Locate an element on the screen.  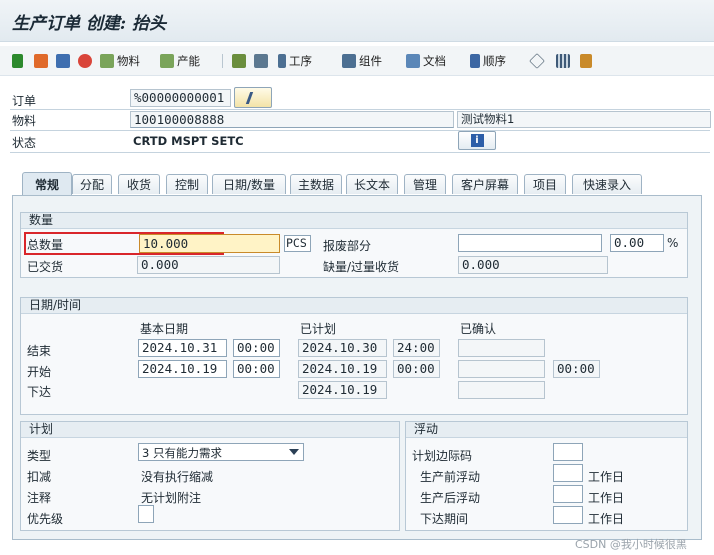
tab-long-text: 长文本 is located at coordinates (372, 184).